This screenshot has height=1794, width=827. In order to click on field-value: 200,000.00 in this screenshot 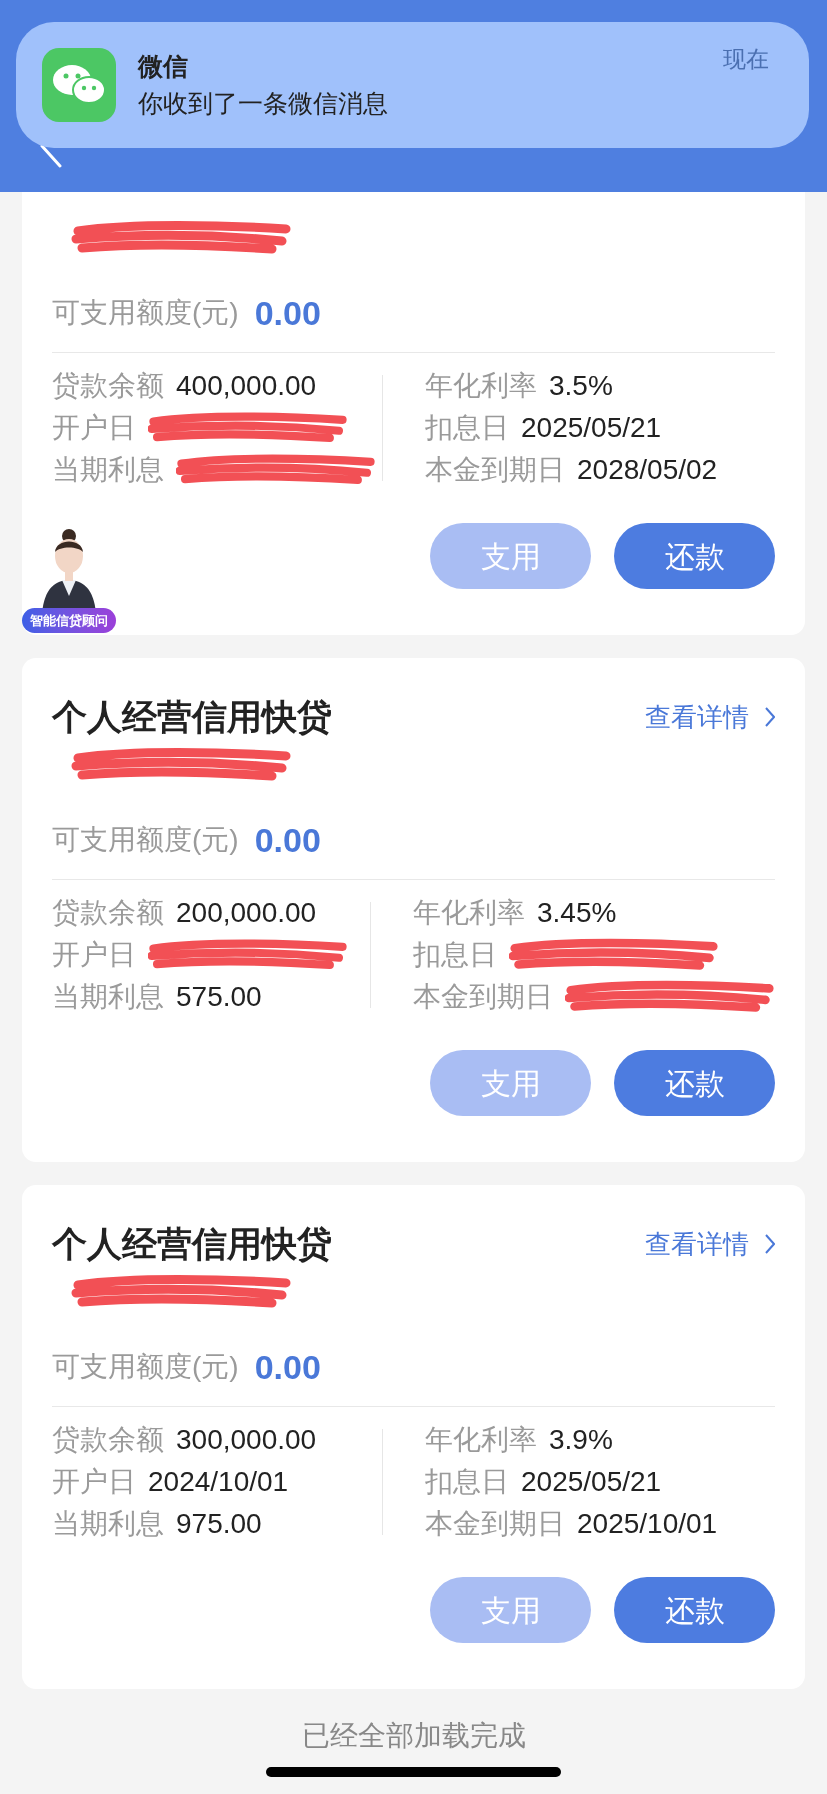, I will do `click(246, 913)`.